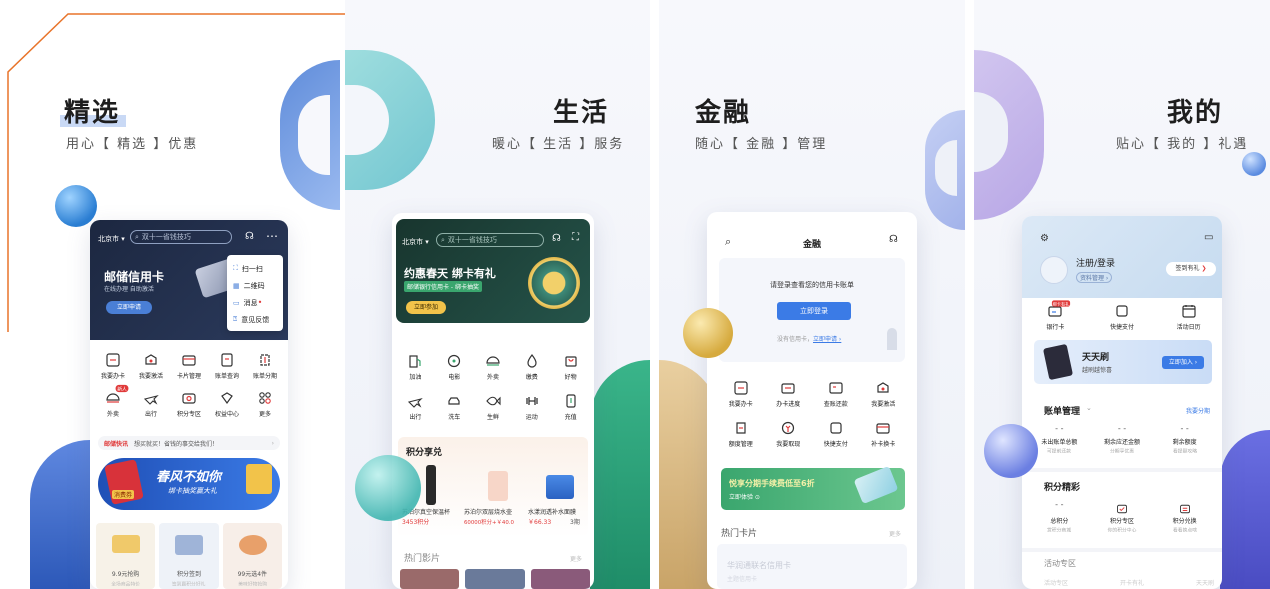 The width and height of the screenshot is (1270, 589). I want to click on grid-item: 账单分期, so click(265, 366).